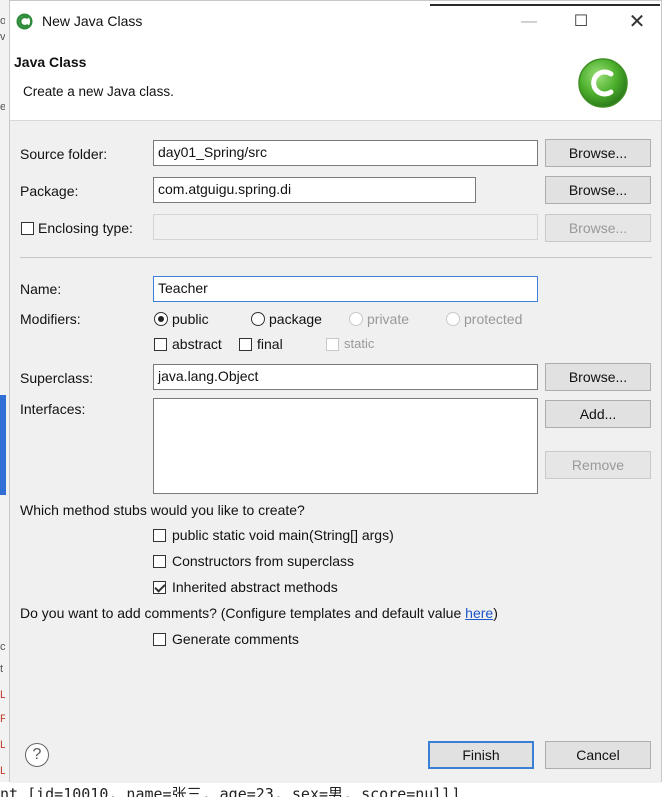 This screenshot has width=662, height=797. Describe the element at coordinates (160, 344) in the screenshot. I see `abstract-checkbox` at that location.